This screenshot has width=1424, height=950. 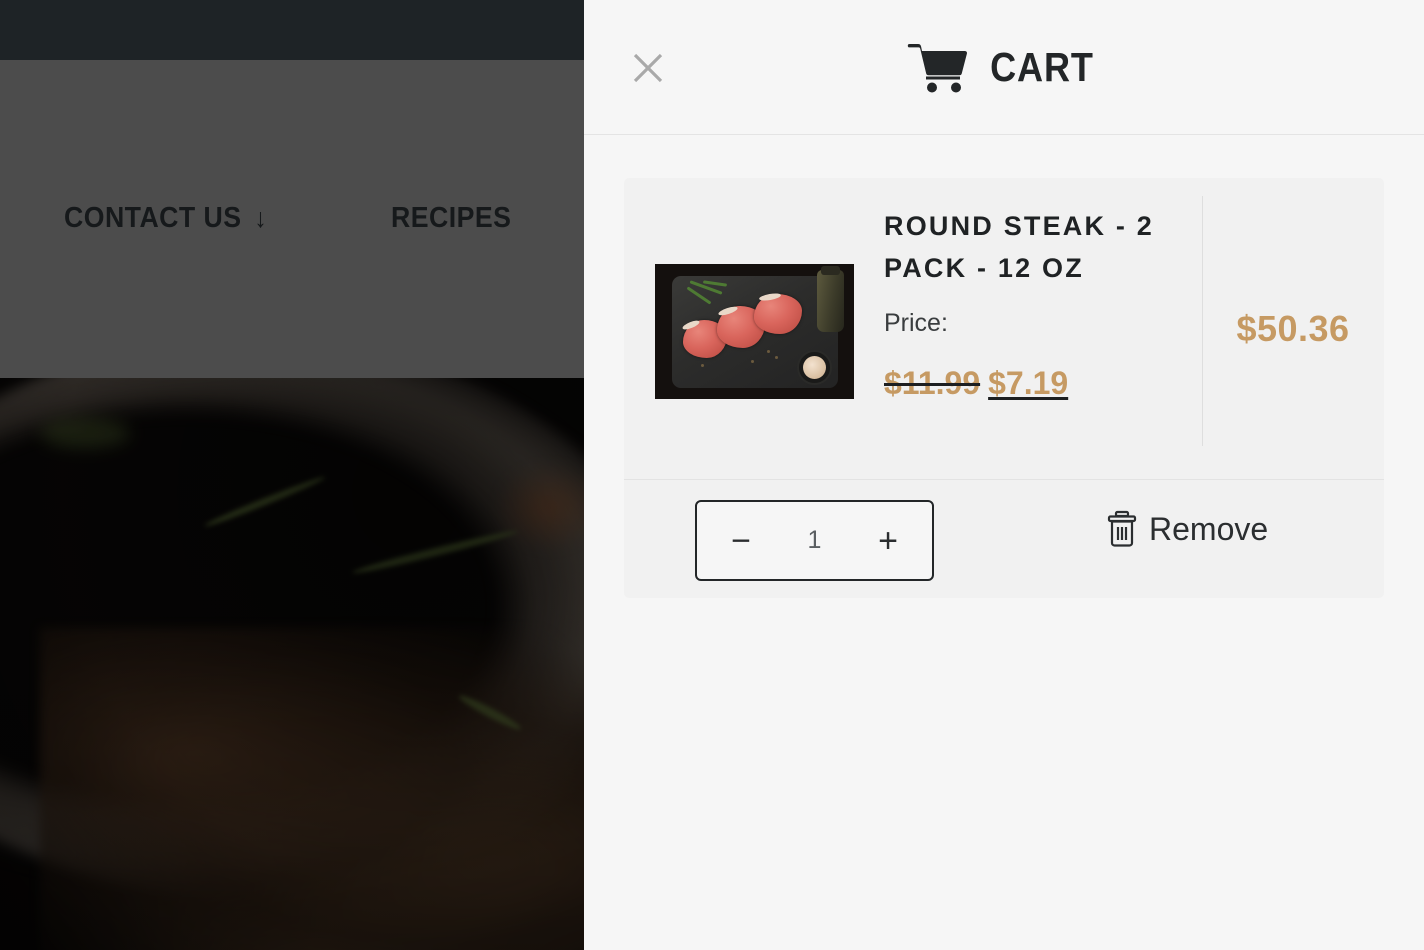 I want to click on product-thumbnail, so click(x=754, y=331).